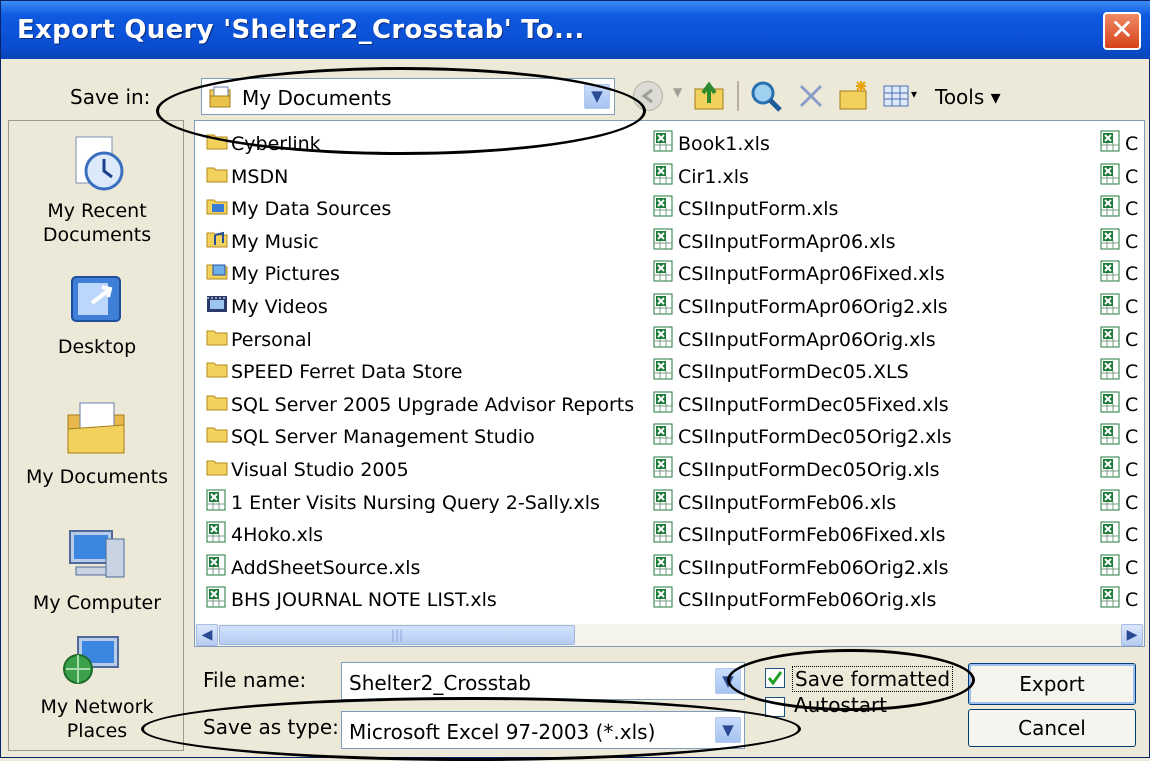  I want to click on file-item: CSIInputFormFeb06.xls, so click(774, 503).